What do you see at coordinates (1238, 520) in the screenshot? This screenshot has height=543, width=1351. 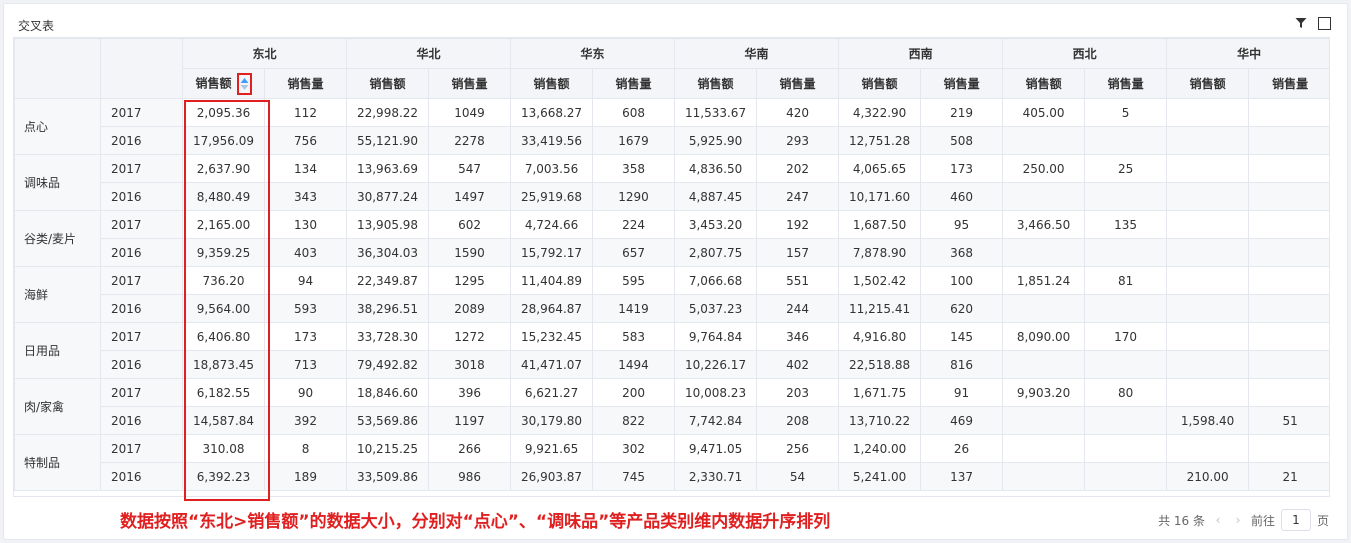 I see `next-page-icon: ›` at bounding box center [1238, 520].